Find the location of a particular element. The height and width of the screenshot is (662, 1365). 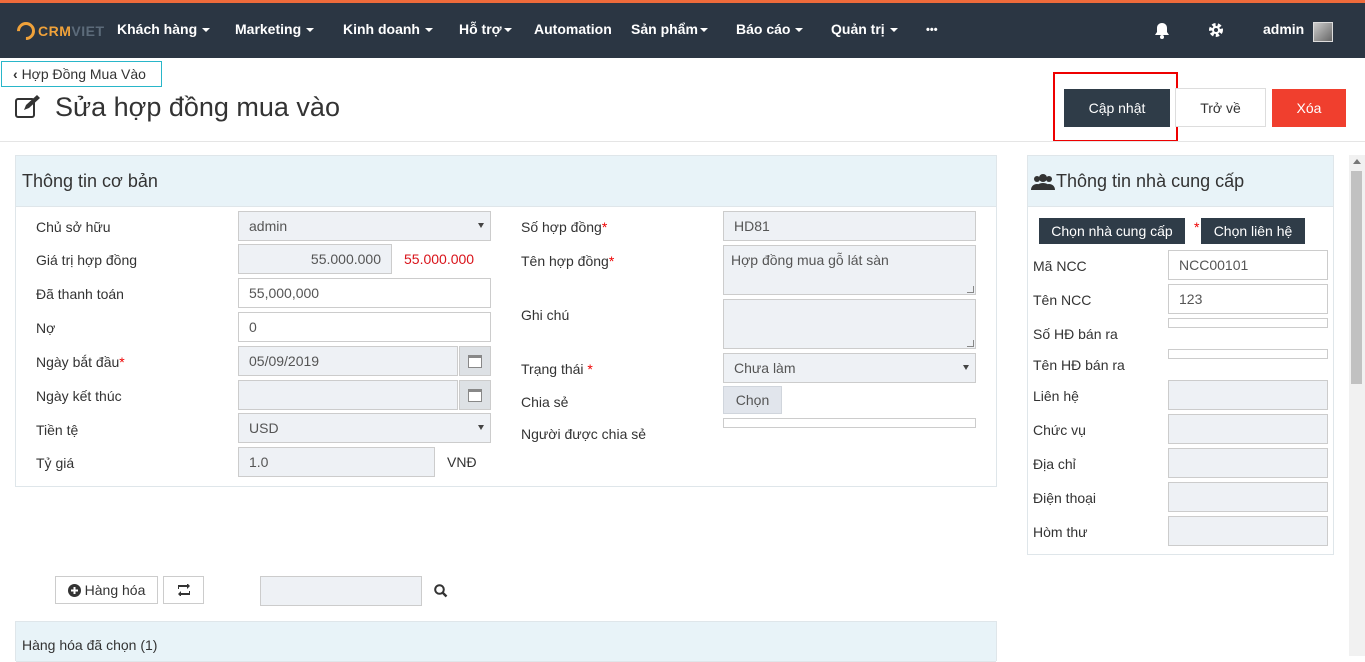

avatar is located at coordinates (1323, 32).